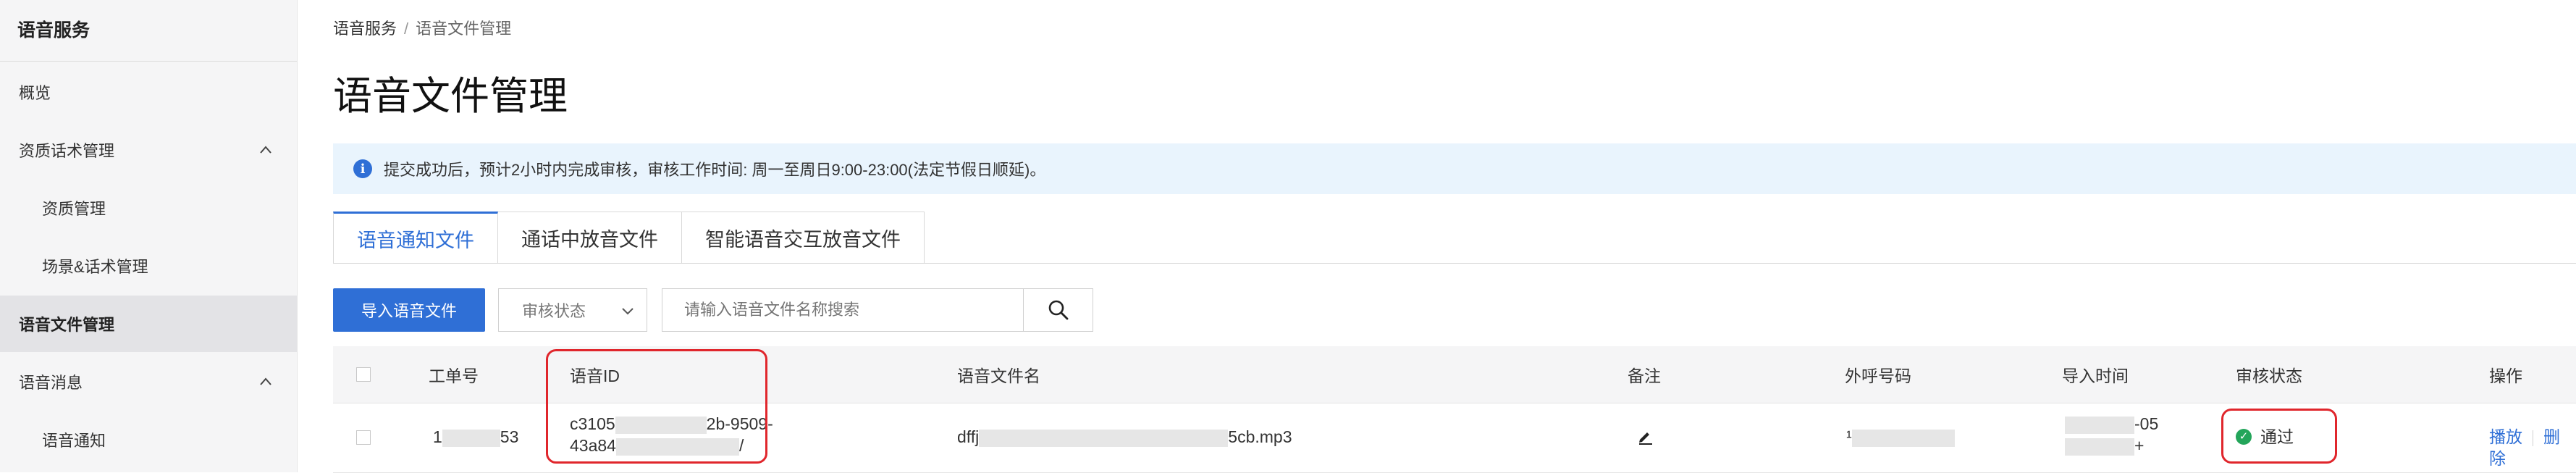 The width and height of the screenshot is (2576, 473). What do you see at coordinates (437, 436) in the screenshot?
I see `ticket-text-start: 1` at bounding box center [437, 436].